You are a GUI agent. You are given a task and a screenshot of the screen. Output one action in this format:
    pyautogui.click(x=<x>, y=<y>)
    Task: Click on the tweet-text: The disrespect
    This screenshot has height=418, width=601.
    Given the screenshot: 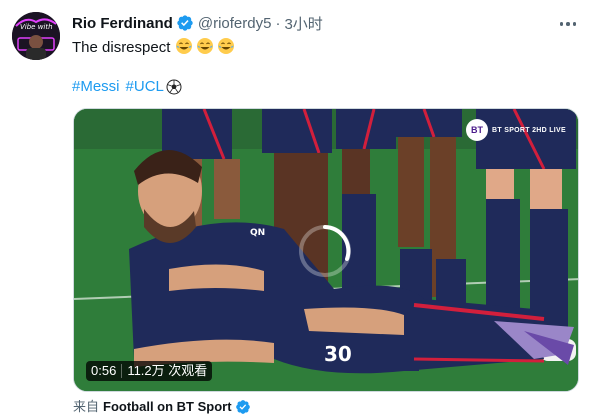 What is the action you would take?
    pyautogui.click(x=153, y=47)
    